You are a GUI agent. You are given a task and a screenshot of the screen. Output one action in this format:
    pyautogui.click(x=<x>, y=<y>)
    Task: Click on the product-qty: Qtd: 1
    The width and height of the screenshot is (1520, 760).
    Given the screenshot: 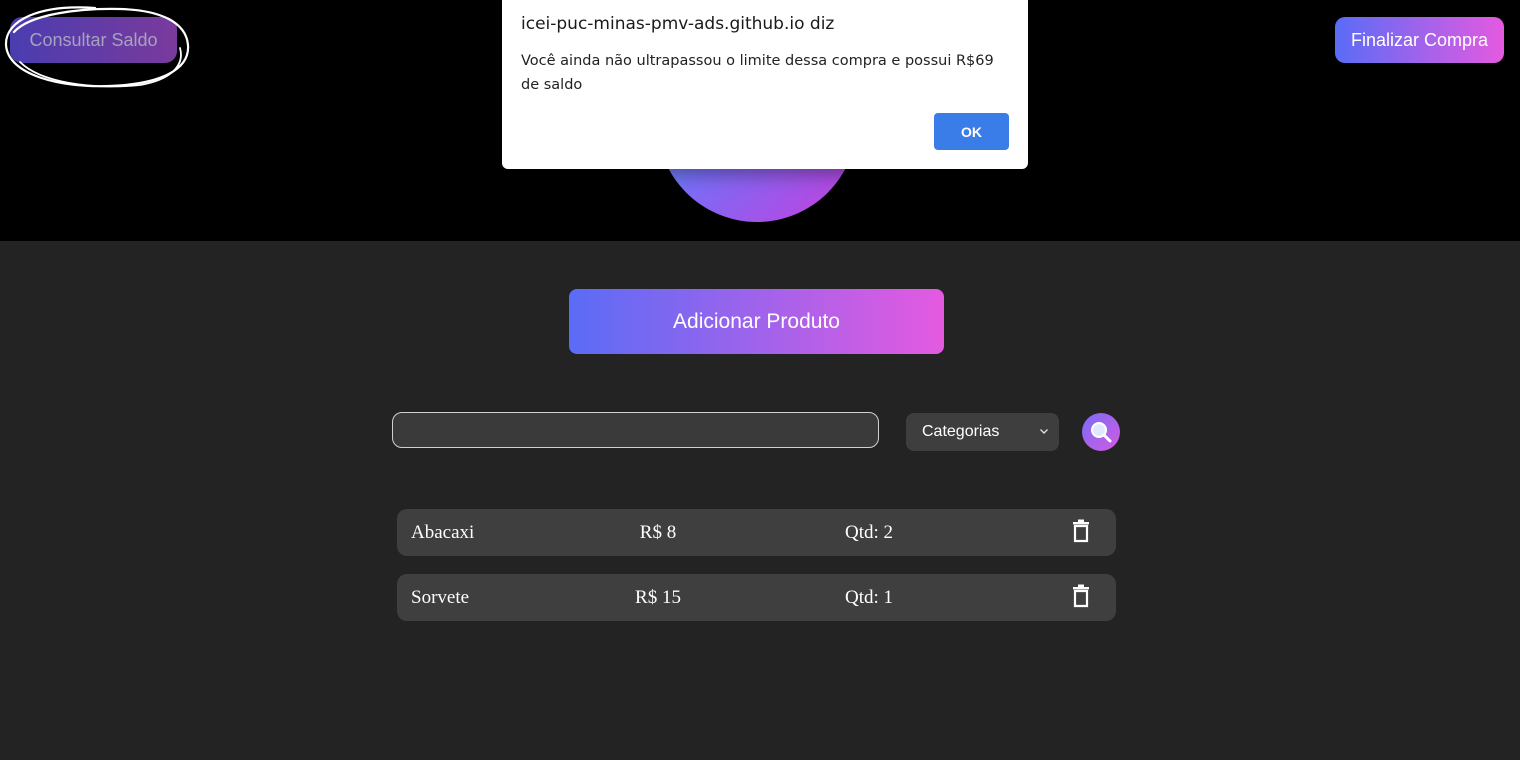 What is the action you would take?
    pyautogui.click(x=869, y=597)
    